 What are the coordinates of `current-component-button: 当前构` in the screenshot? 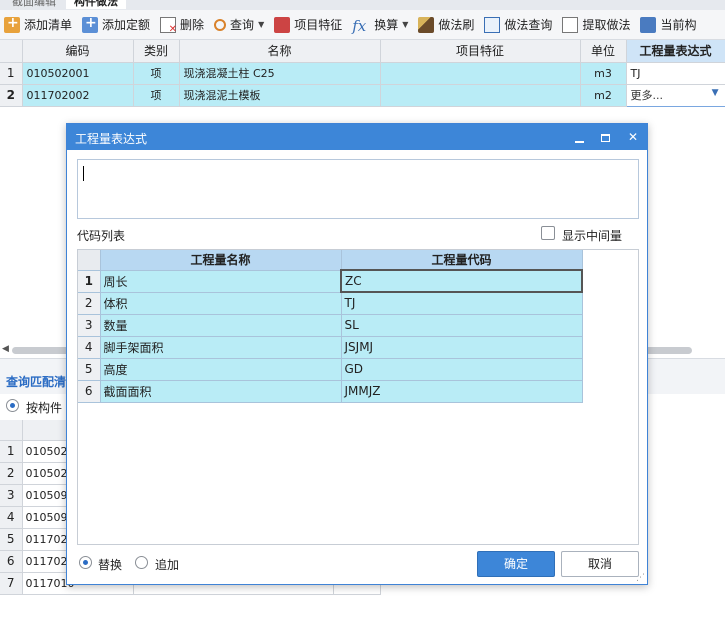 It's located at (668, 25).